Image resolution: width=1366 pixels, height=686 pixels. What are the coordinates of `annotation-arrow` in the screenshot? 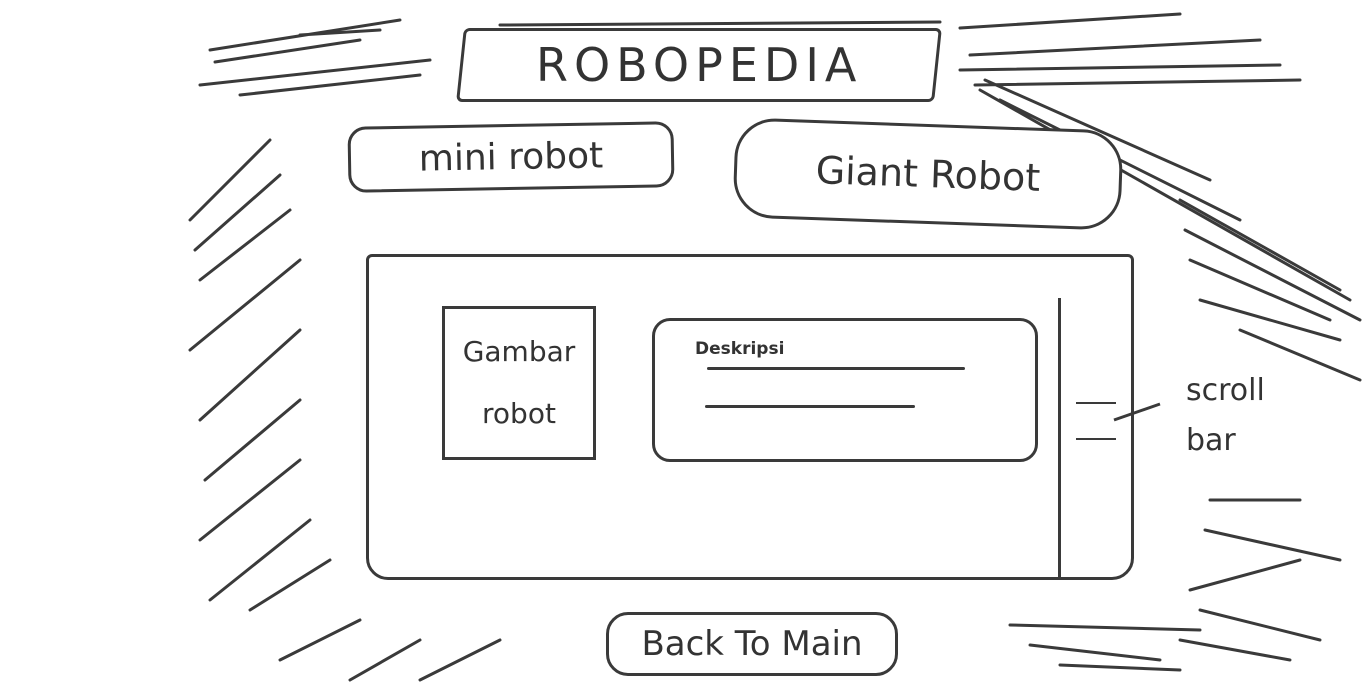 It's located at (1137, 412).